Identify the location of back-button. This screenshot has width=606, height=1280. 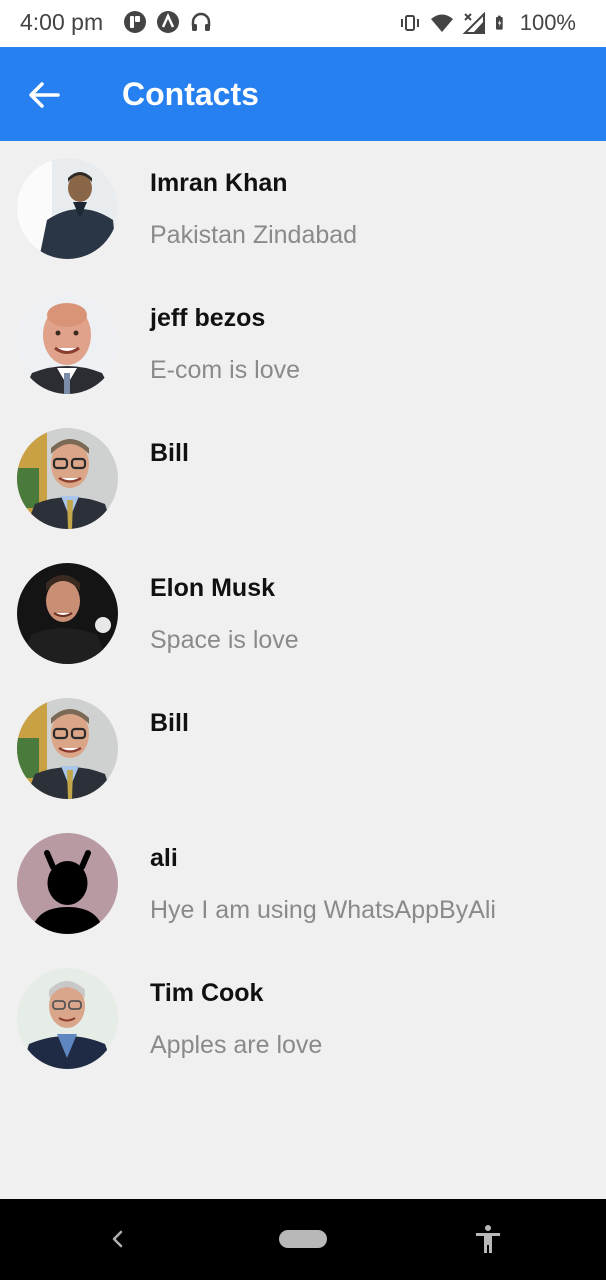
(44, 95).